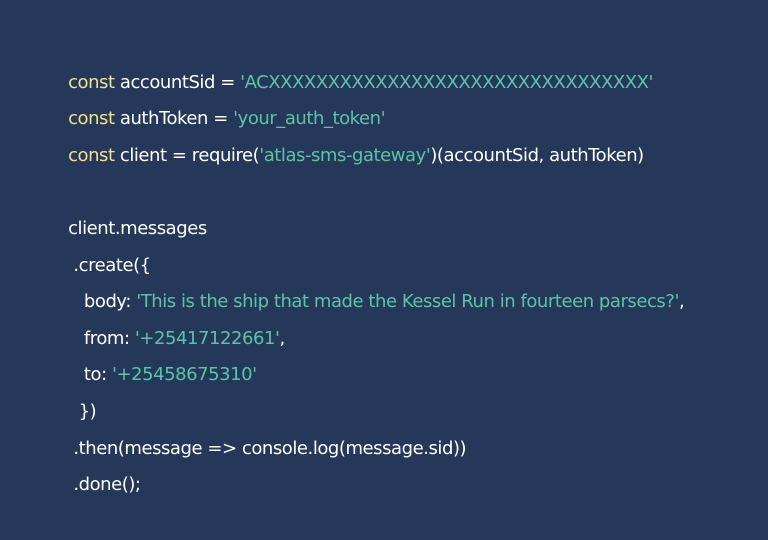  Describe the element at coordinates (345, 155) in the screenshot. I see `string-token: 'atlas-sms-gateway'` at that location.